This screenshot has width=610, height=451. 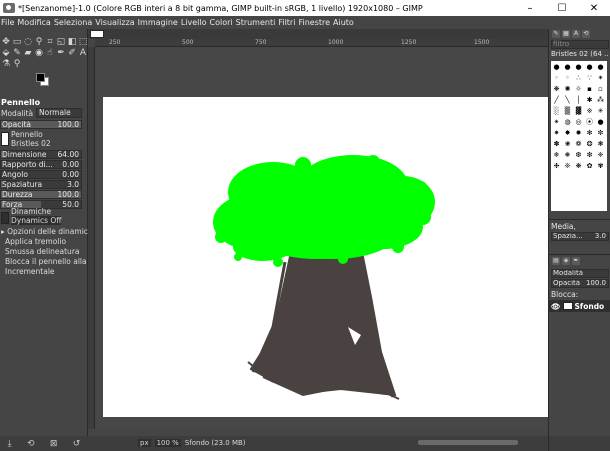 I want to click on smooth-stroke-checkbox: Smussa delineatura, so click(x=42, y=251).